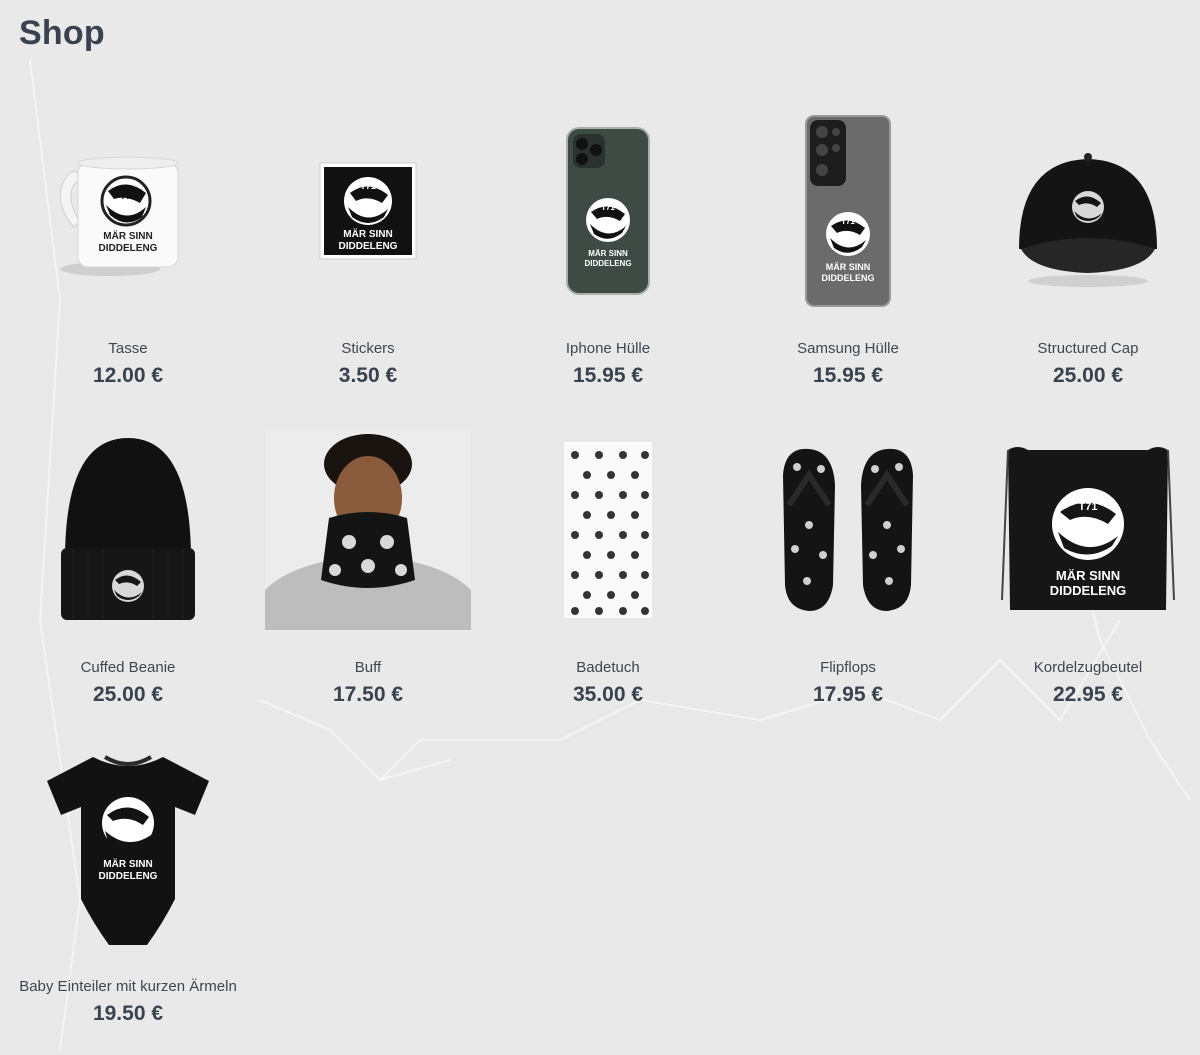 The height and width of the screenshot is (1055, 1200). I want to click on product-price: 17.50 €, so click(368, 694).